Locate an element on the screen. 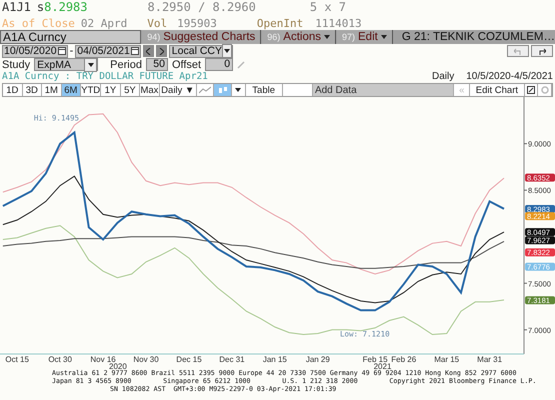 The image size is (555, 400). period-tab: YTD is located at coordinates (91, 90).